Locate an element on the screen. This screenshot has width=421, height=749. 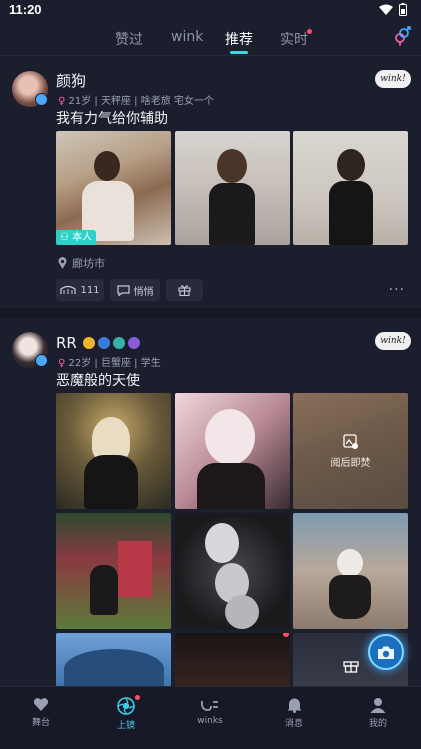
bottom-nav: 舞台 上镜 winks 消息 我的 is located at coordinates (210, 717).